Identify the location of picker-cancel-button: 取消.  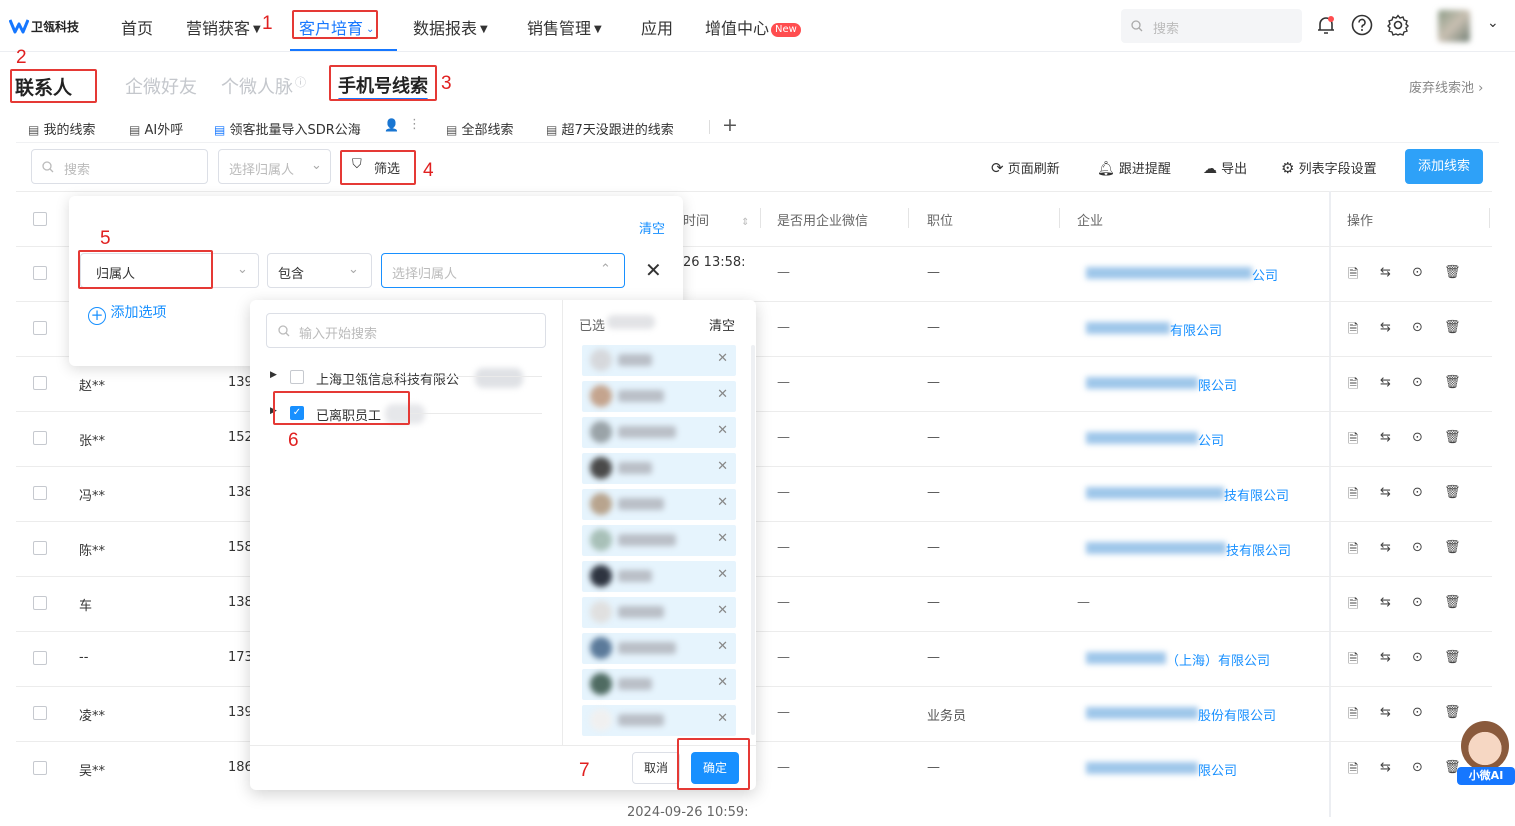
(656, 768).